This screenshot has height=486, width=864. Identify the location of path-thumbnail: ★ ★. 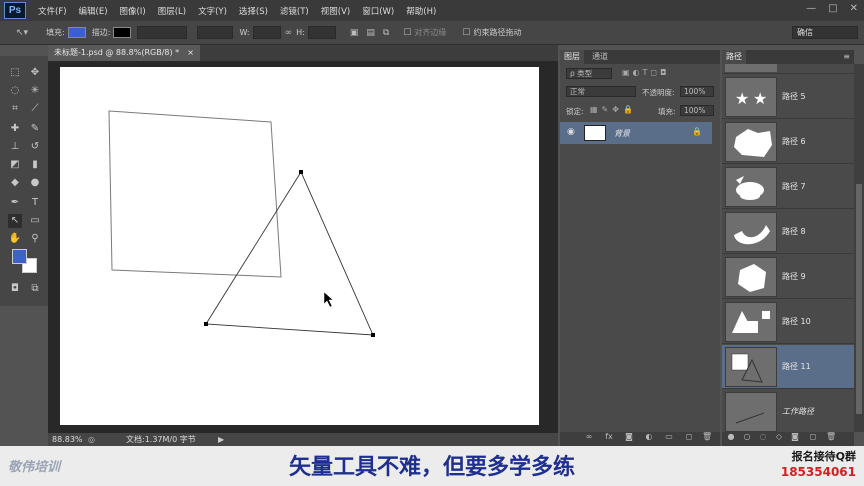
(751, 97).